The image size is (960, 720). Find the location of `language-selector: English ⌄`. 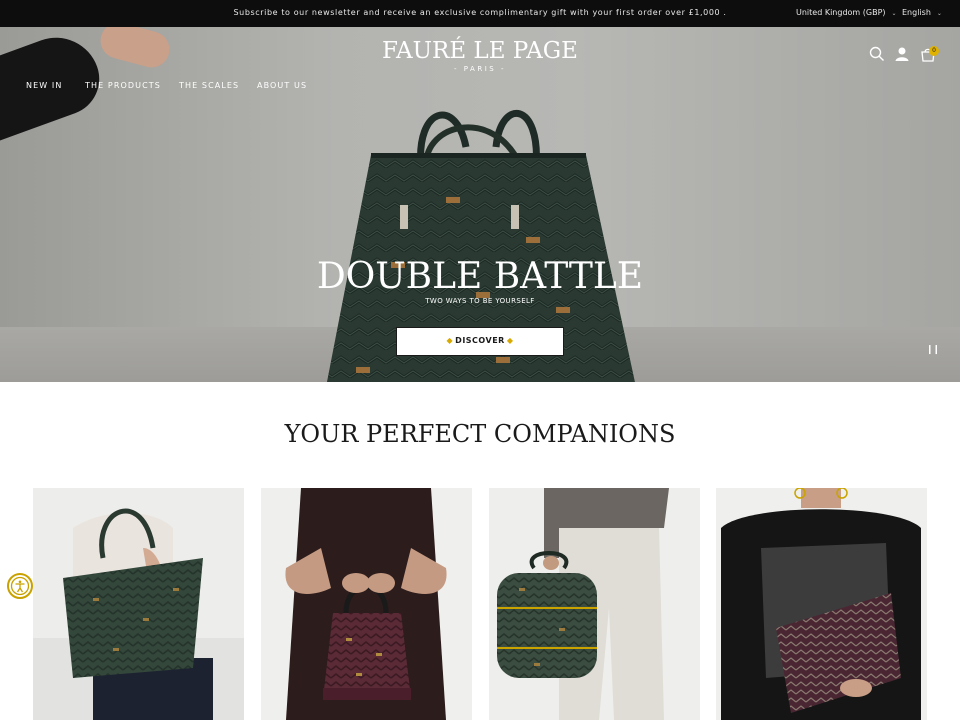

language-selector: English ⌄ is located at coordinates (922, 12).